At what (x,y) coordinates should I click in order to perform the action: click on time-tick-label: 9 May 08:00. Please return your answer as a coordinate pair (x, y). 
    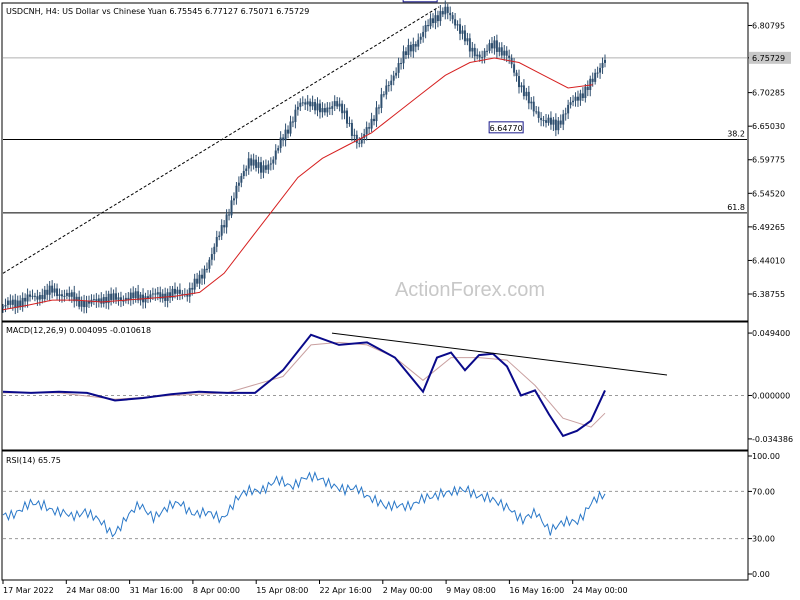
    Looking at the image, I should click on (471, 590).